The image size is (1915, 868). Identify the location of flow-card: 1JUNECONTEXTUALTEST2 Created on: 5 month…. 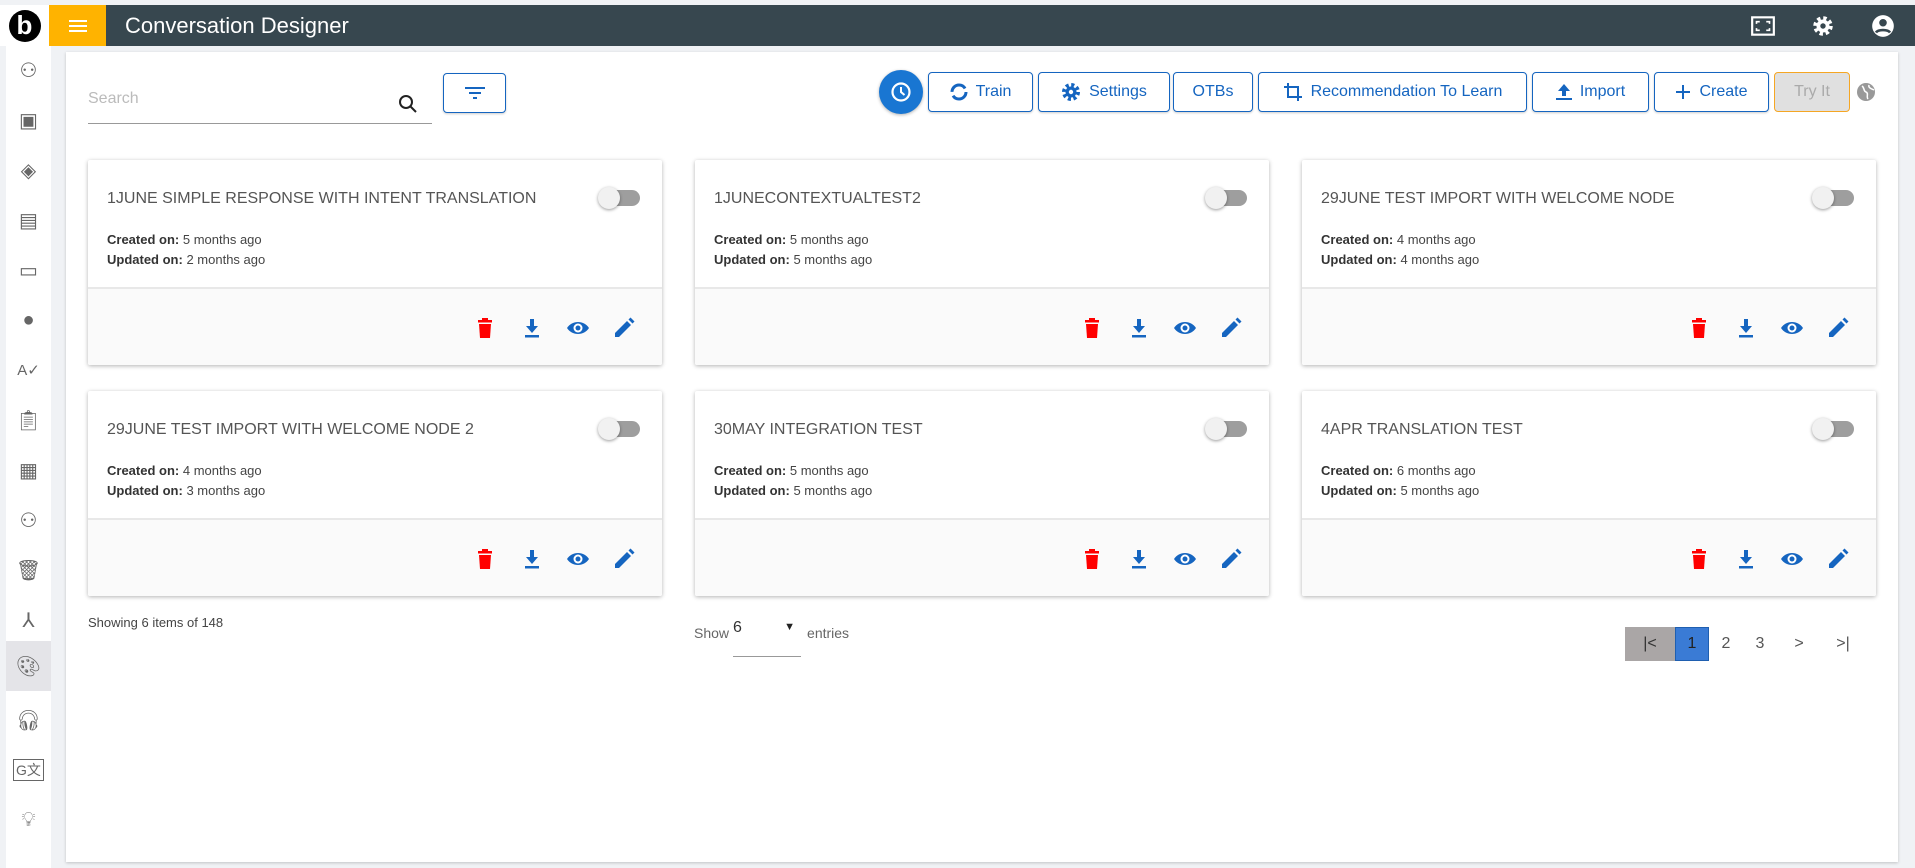
(982, 262).